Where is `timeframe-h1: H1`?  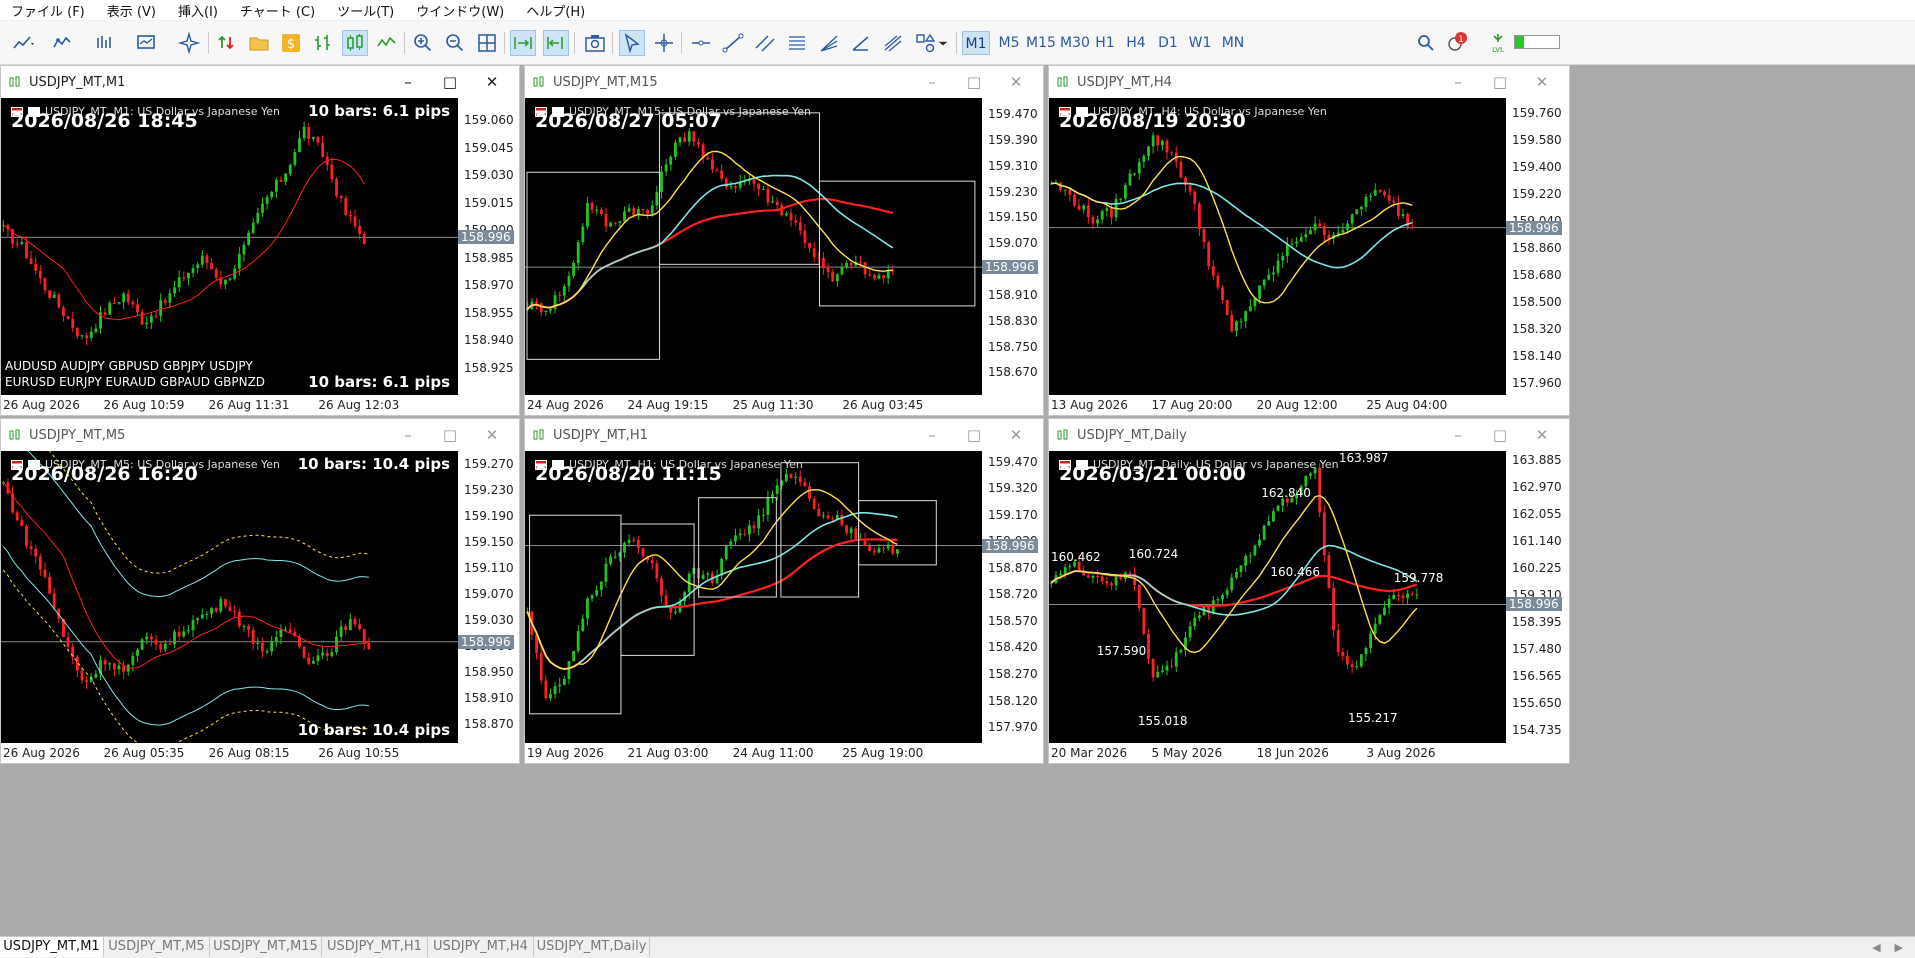 timeframe-h1: H1 is located at coordinates (1105, 43).